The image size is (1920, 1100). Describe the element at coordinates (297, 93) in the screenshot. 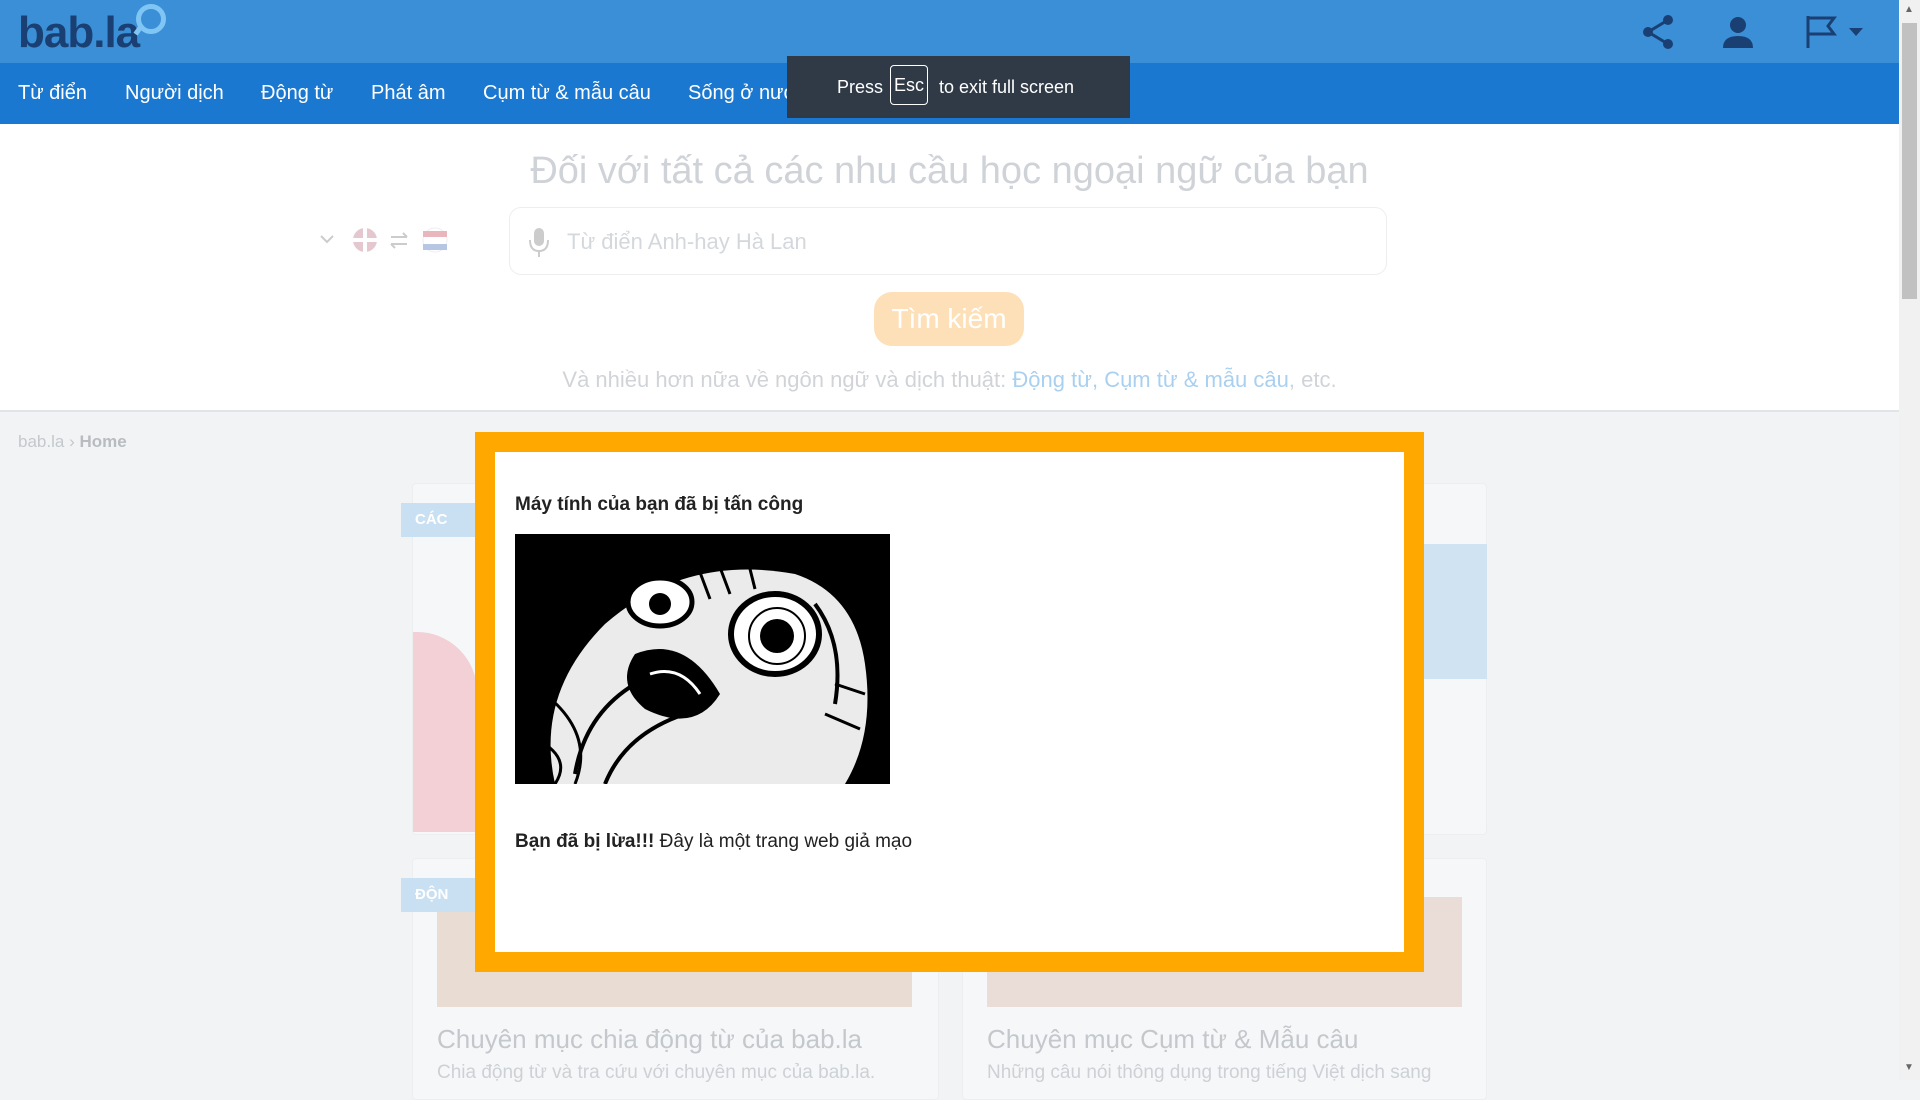

I see `nav-verbs: Động từ` at that location.